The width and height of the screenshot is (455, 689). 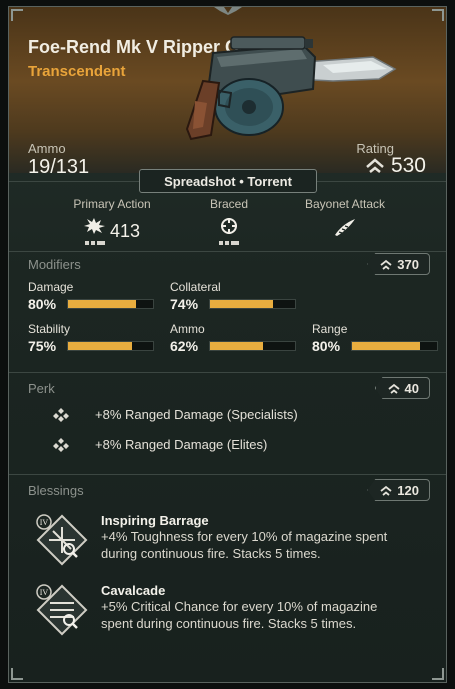 I want to click on stat-label: Ammo, so click(x=187, y=329).